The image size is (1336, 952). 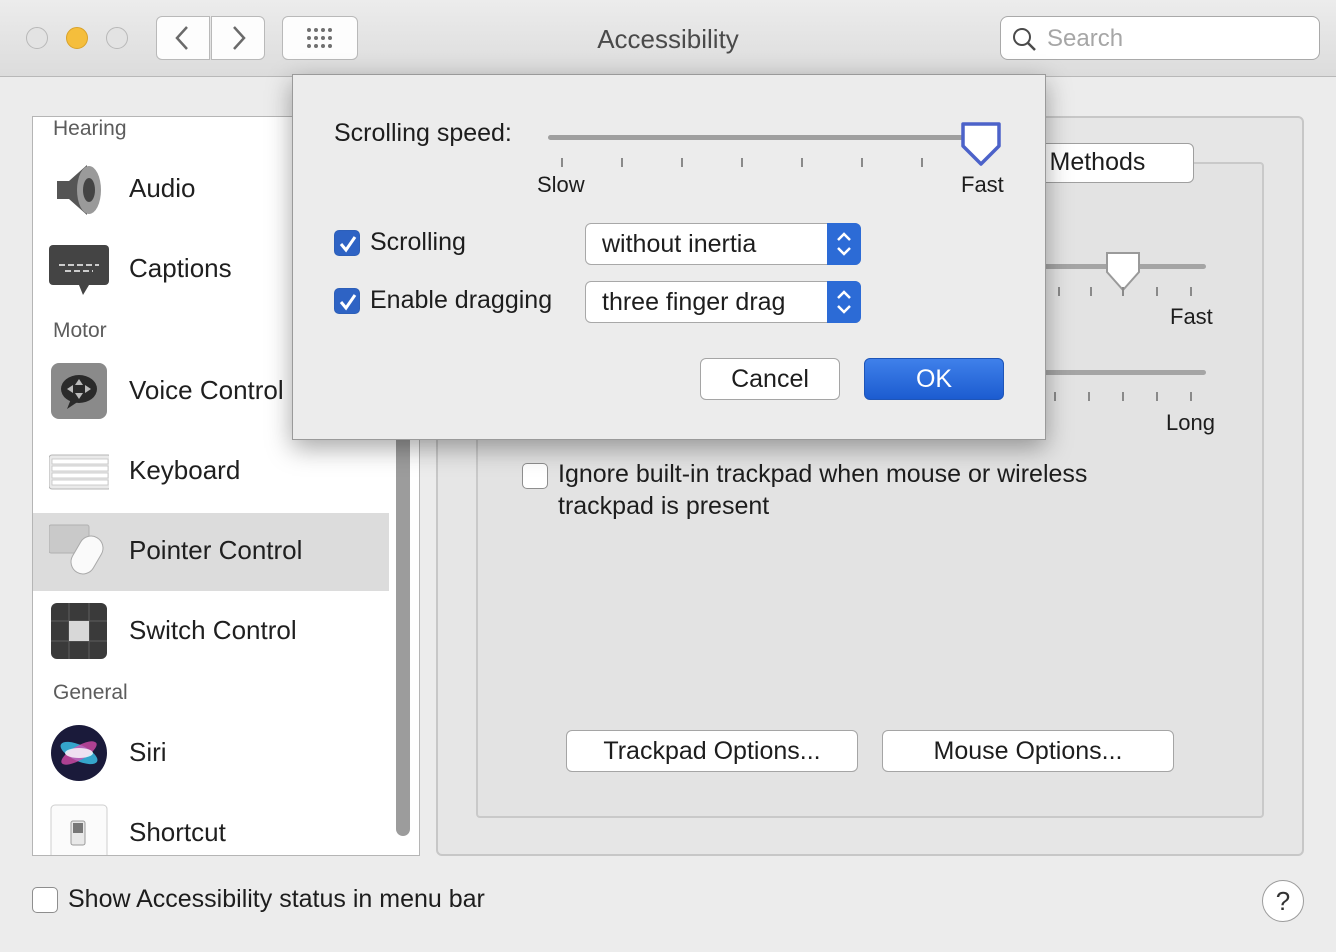 What do you see at coordinates (79, 391) in the screenshot?
I see `voice-control-icon` at bounding box center [79, 391].